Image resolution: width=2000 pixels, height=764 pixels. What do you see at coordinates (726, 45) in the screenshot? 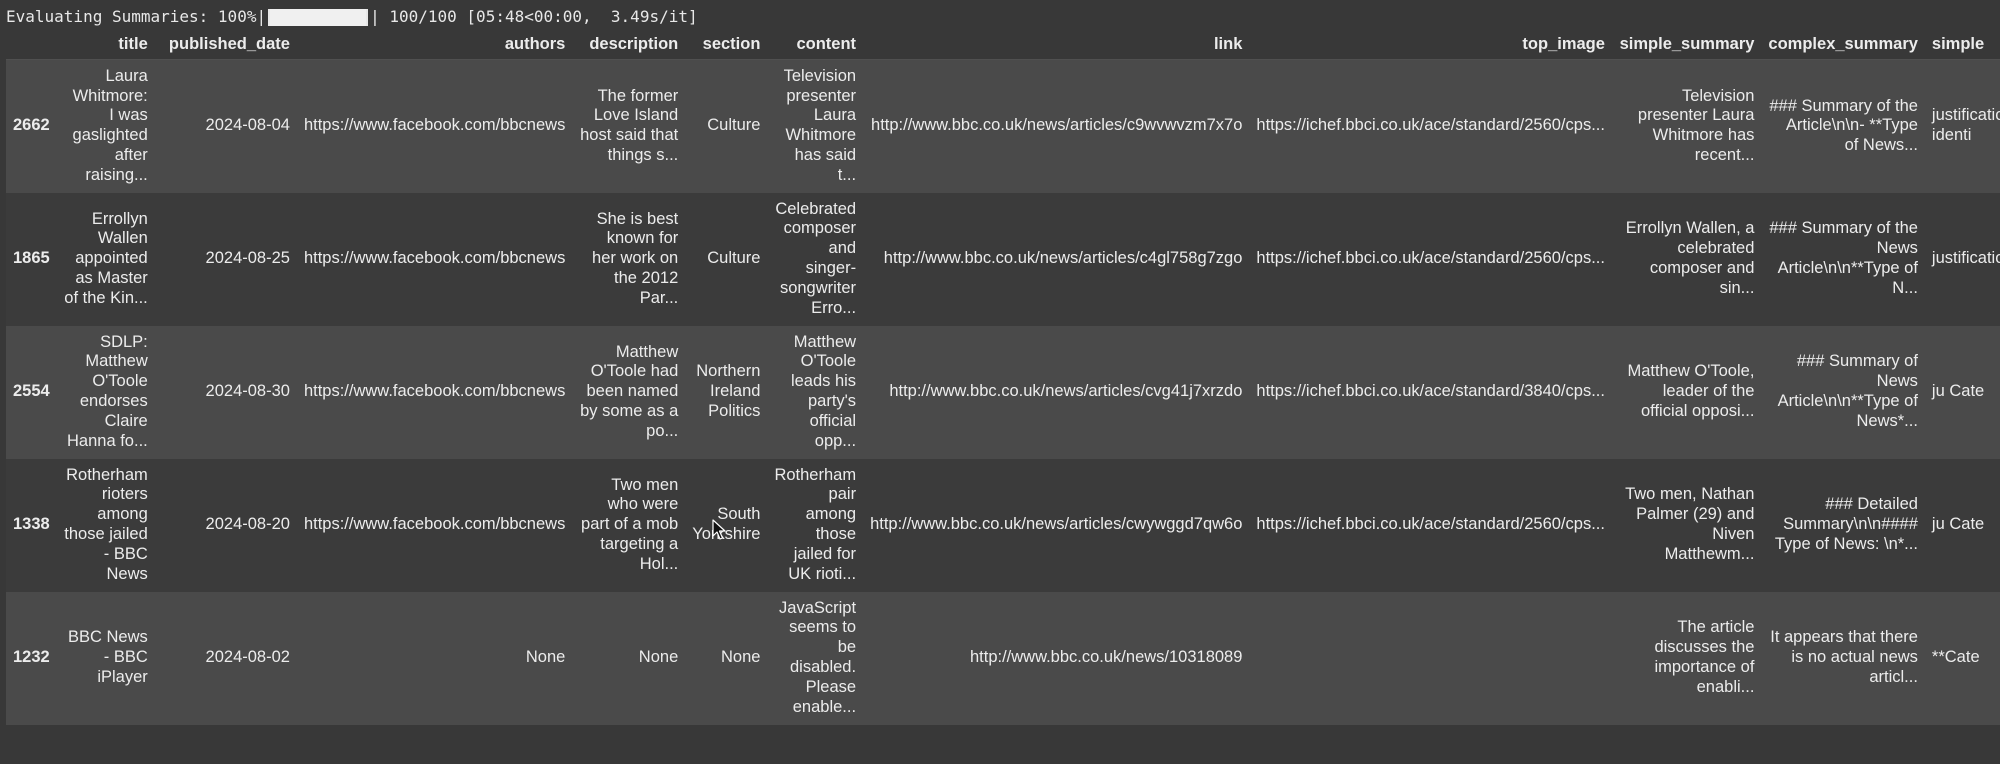
I see `header-section: section` at bounding box center [726, 45].